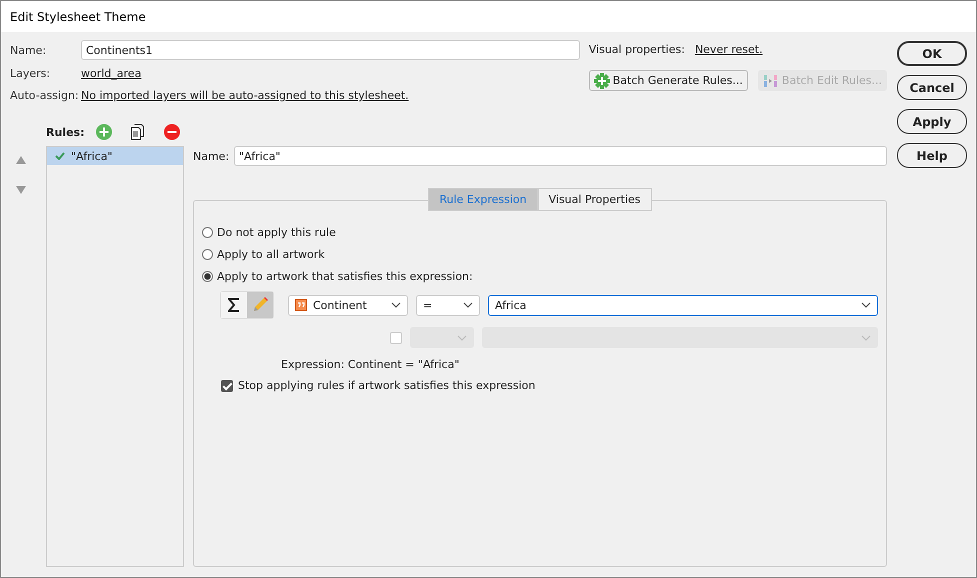 The image size is (977, 578). I want to click on rule-name-field: "Africa", so click(560, 156).